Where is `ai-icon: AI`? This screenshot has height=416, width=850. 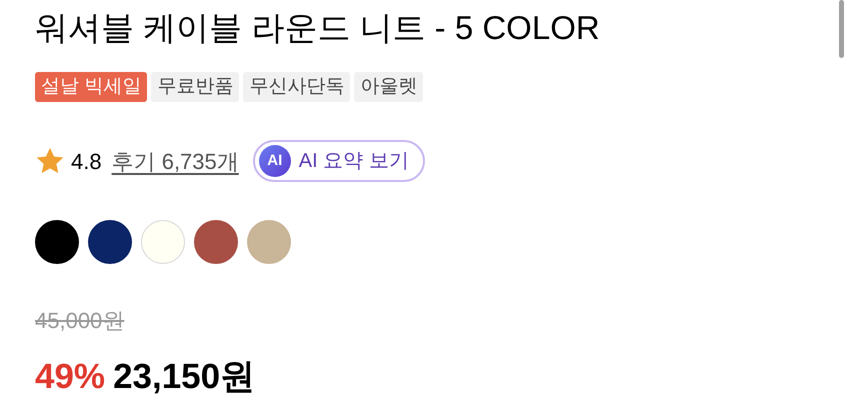
ai-icon: AI is located at coordinates (274, 161).